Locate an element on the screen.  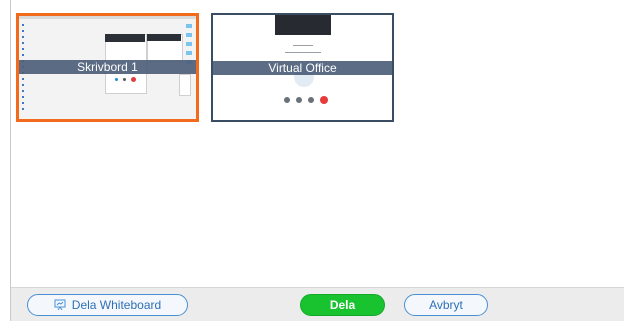
screen-label: Skrivbord 1 is located at coordinates (107, 67).